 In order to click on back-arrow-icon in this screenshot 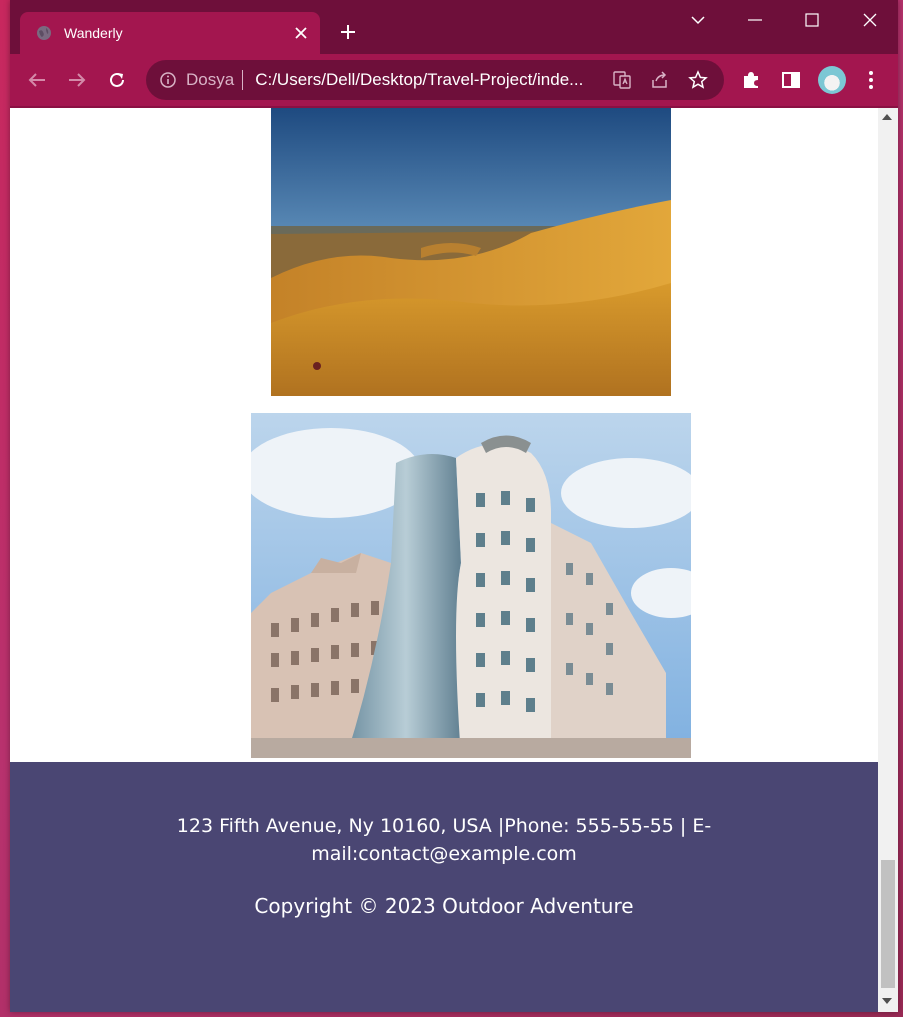, I will do `click(37, 80)`.